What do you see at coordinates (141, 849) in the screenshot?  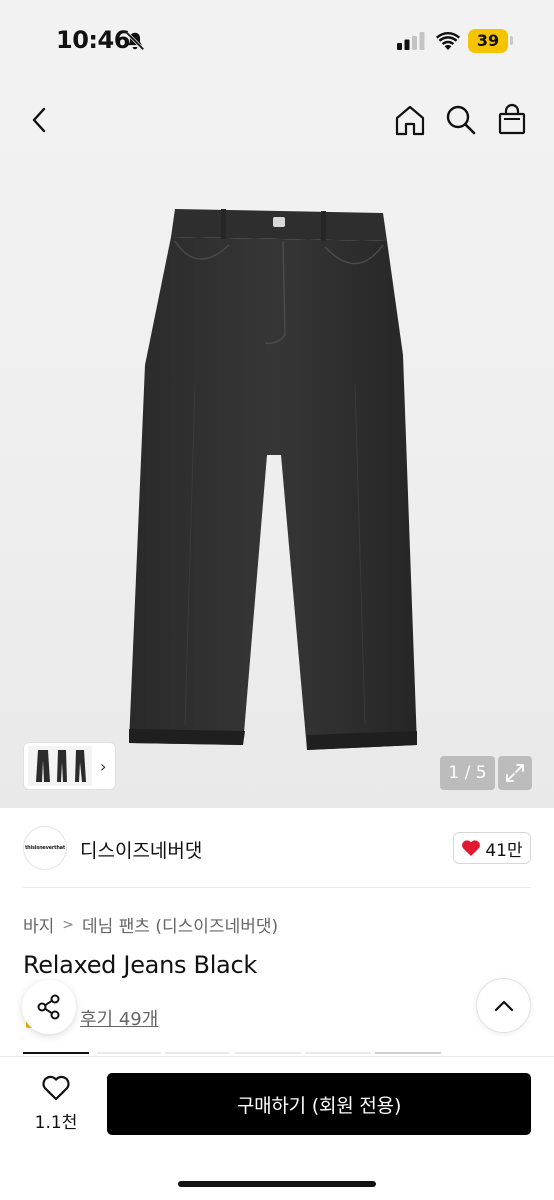 I see `brand-name: 디스이즈네버댓` at bounding box center [141, 849].